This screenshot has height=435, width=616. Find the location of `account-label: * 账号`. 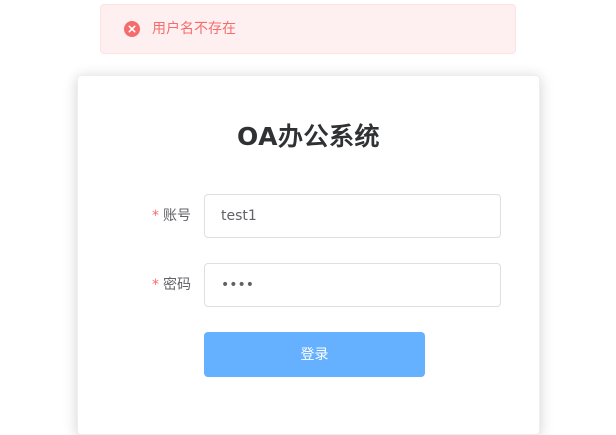

account-label: * 账号 is located at coordinates (134, 216).